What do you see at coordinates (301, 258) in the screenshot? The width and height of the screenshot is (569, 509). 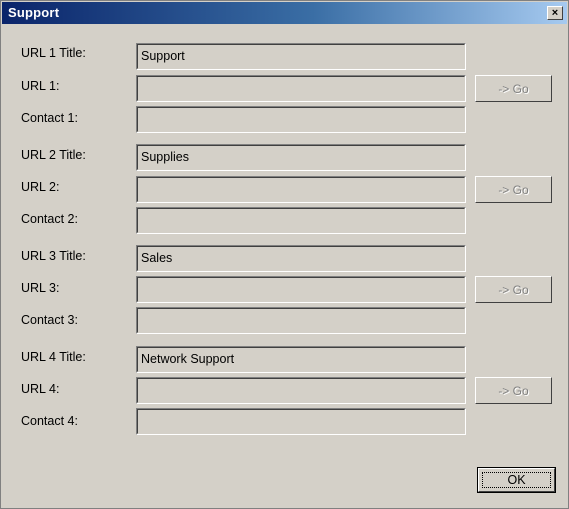 I see `url-3-title-field: Sales` at bounding box center [301, 258].